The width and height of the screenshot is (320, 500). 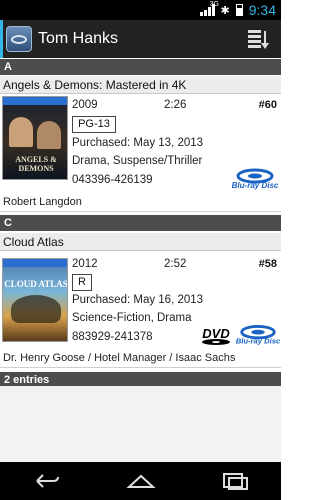 What do you see at coordinates (225, 10) in the screenshot?
I see `bluetooth-icon: ✱` at bounding box center [225, 10].